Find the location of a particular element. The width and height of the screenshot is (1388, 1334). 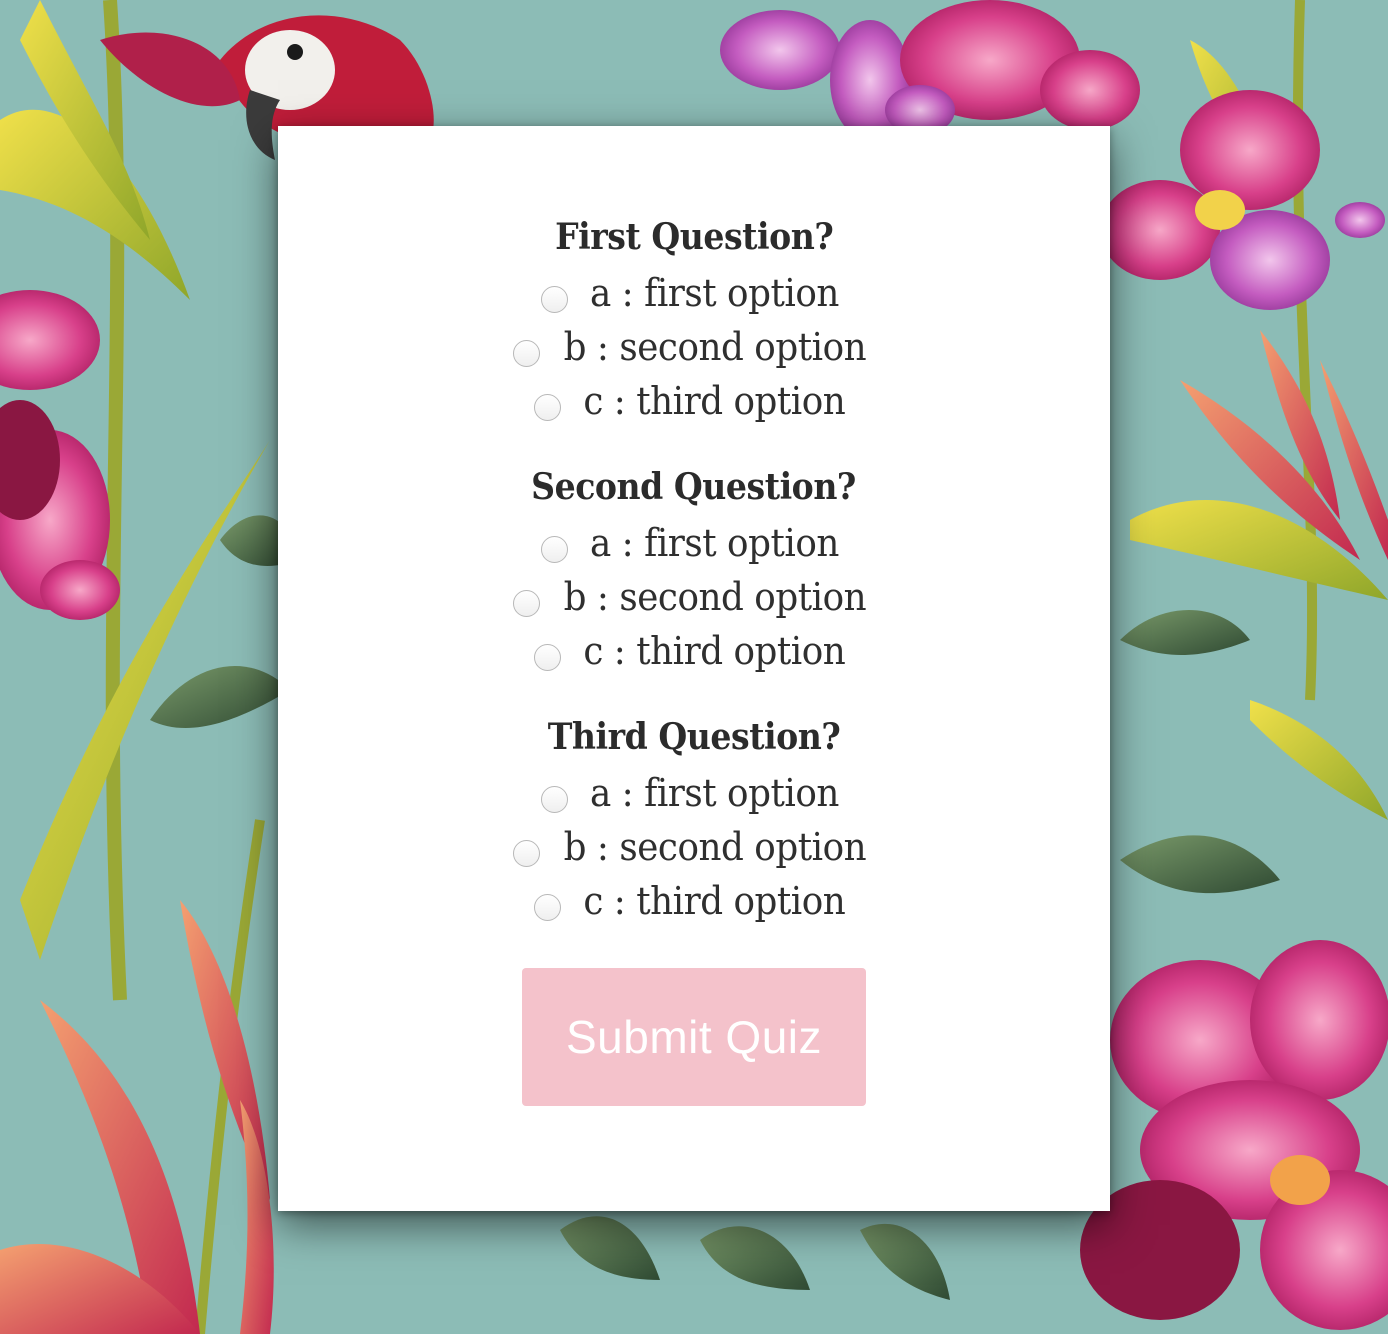

submit-quiz-button: Submit Quiz is located at coordinates (694, 1037).